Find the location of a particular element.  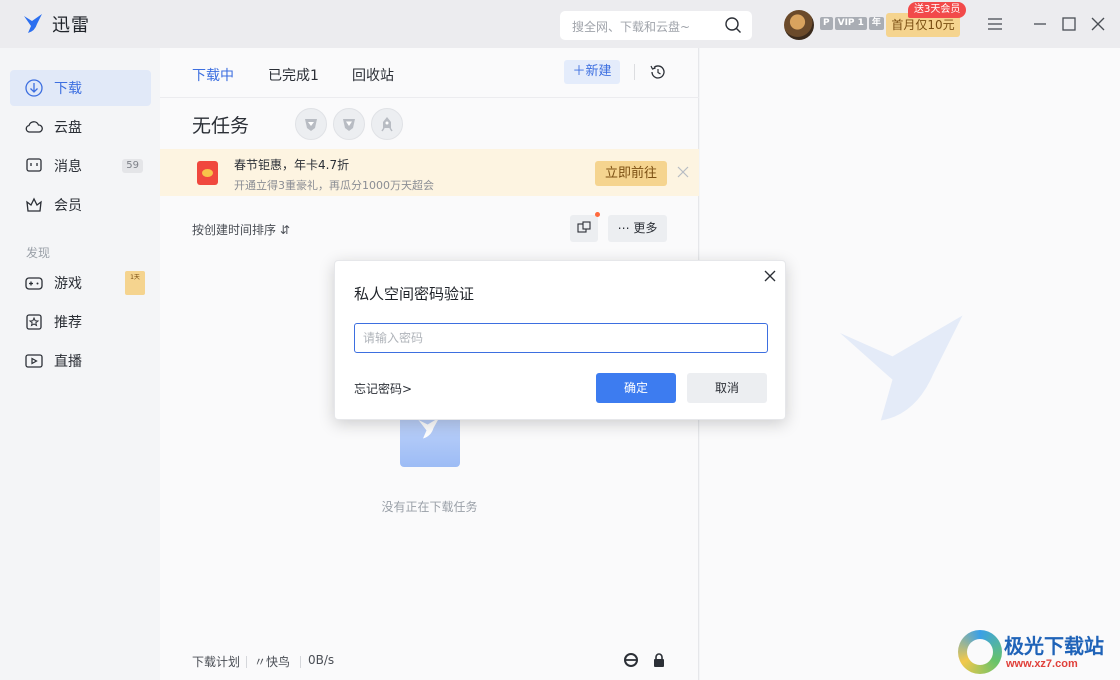

avatar is located at coordinates (799, 25).